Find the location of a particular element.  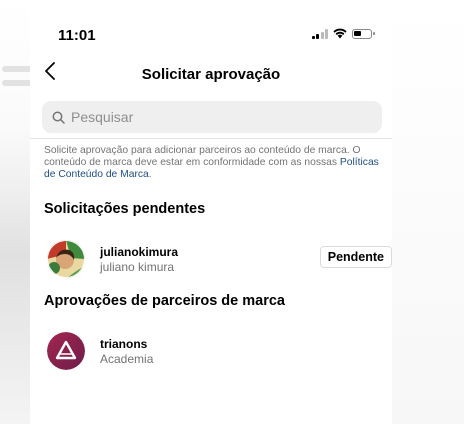

partner-category: Academia is located at coordinates (127, 359).